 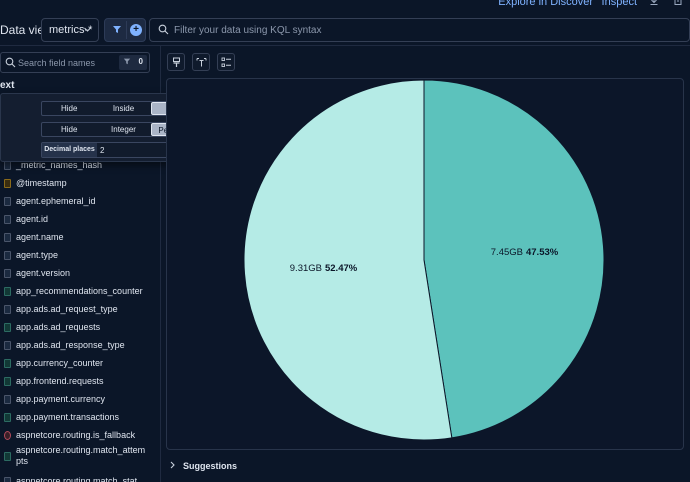 What do you see at coordinates (41, 183) in the screenshot?
I see `field-name: @timestamp` at bounding box center [41, 183].